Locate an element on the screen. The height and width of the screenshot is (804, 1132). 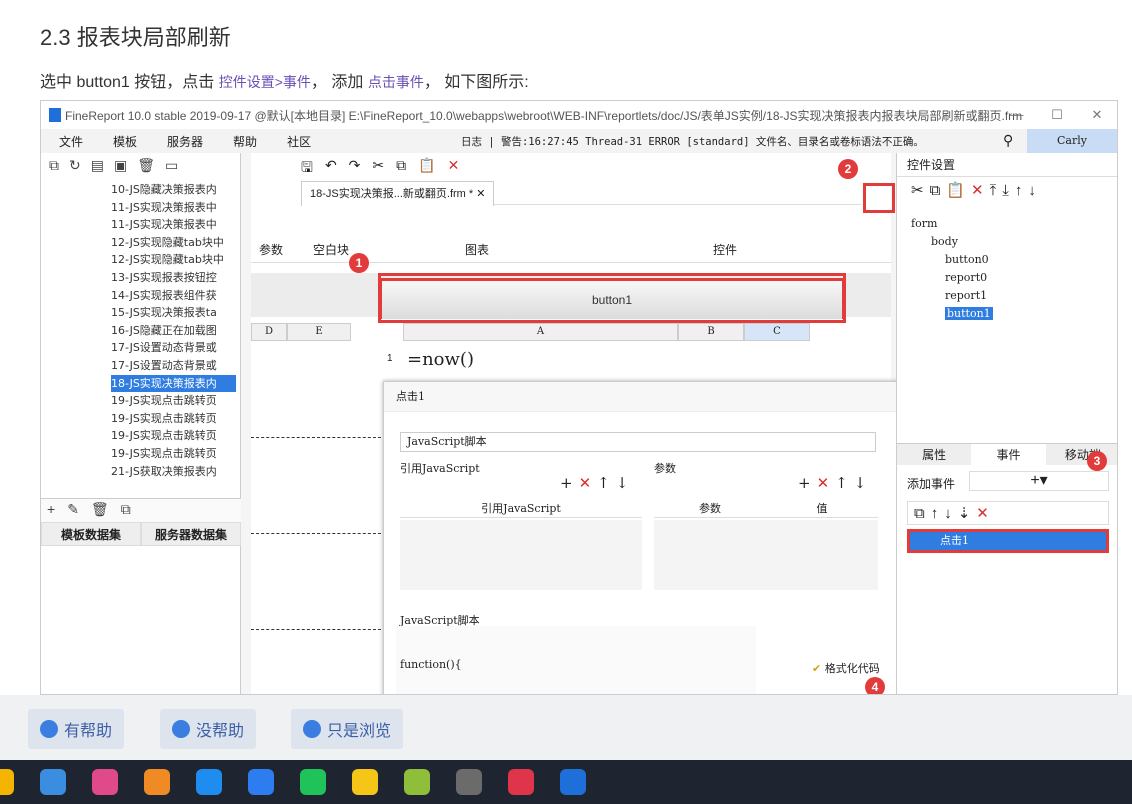
link-control-settings: 控件设置>事件 is located at coordinates (265, 82).